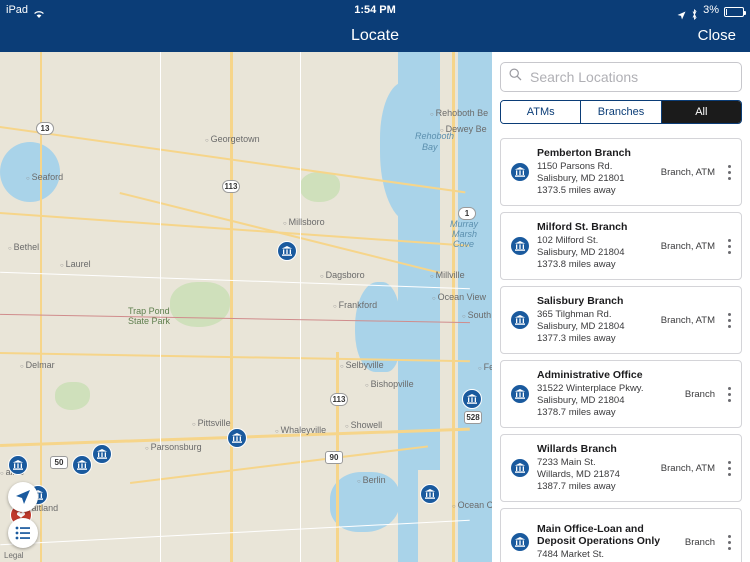  I want to click on search-container, so click(621, 77).